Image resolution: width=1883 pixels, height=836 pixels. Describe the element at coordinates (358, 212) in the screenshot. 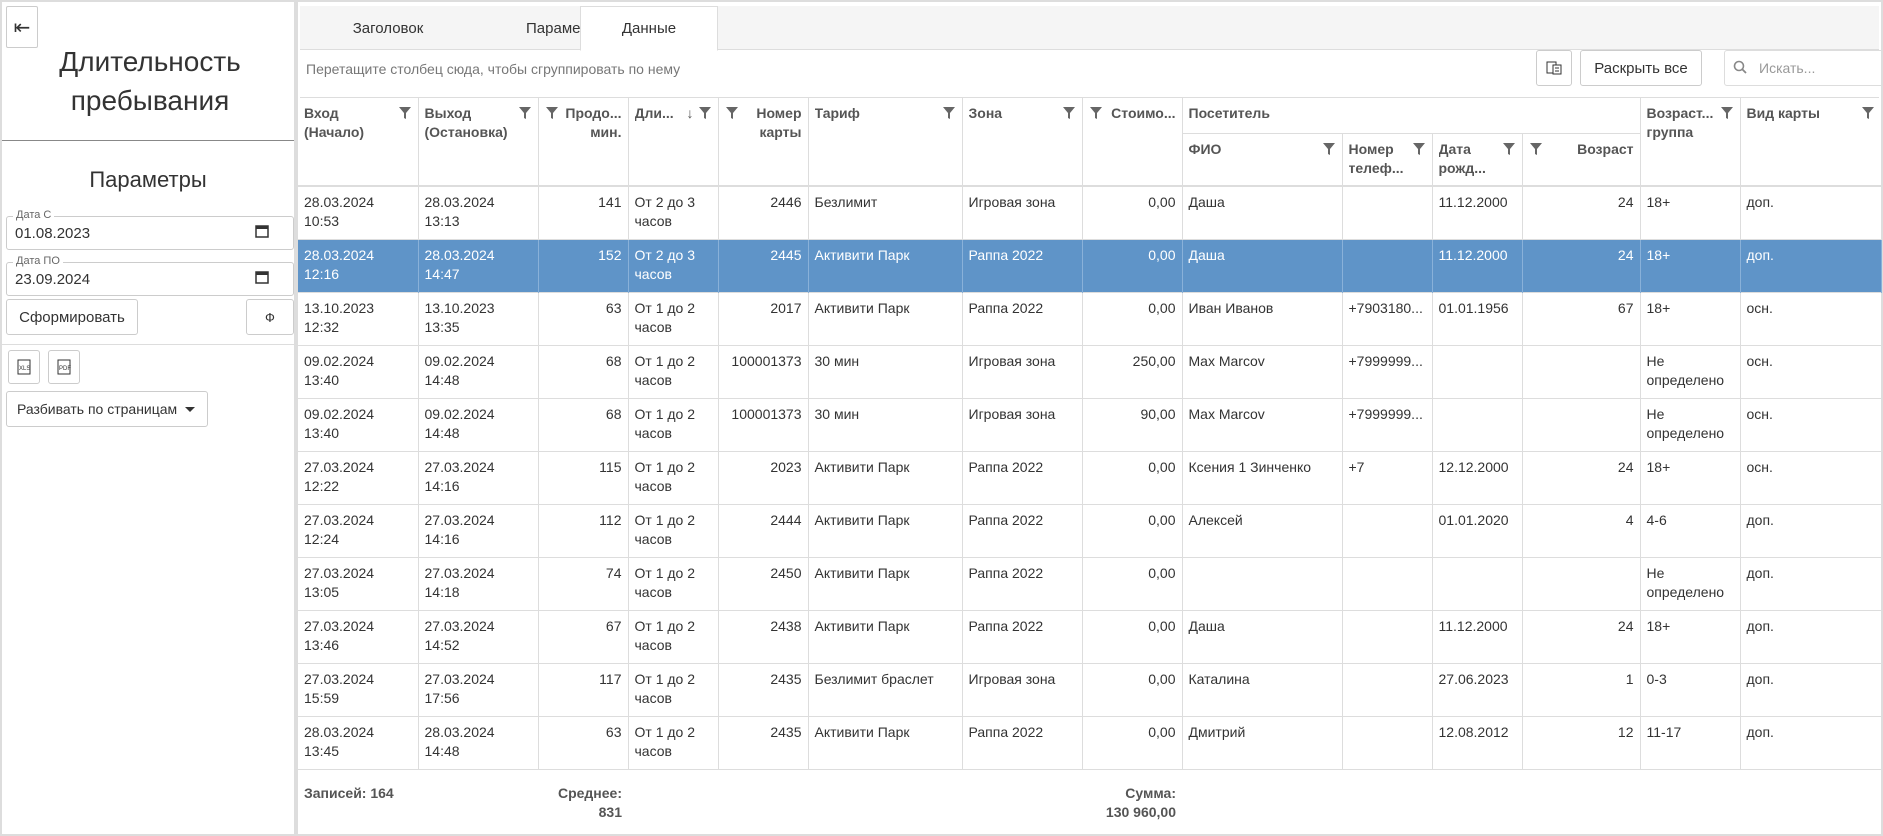

I see `cell-entry: 28.03.2024 10:53` at that location.